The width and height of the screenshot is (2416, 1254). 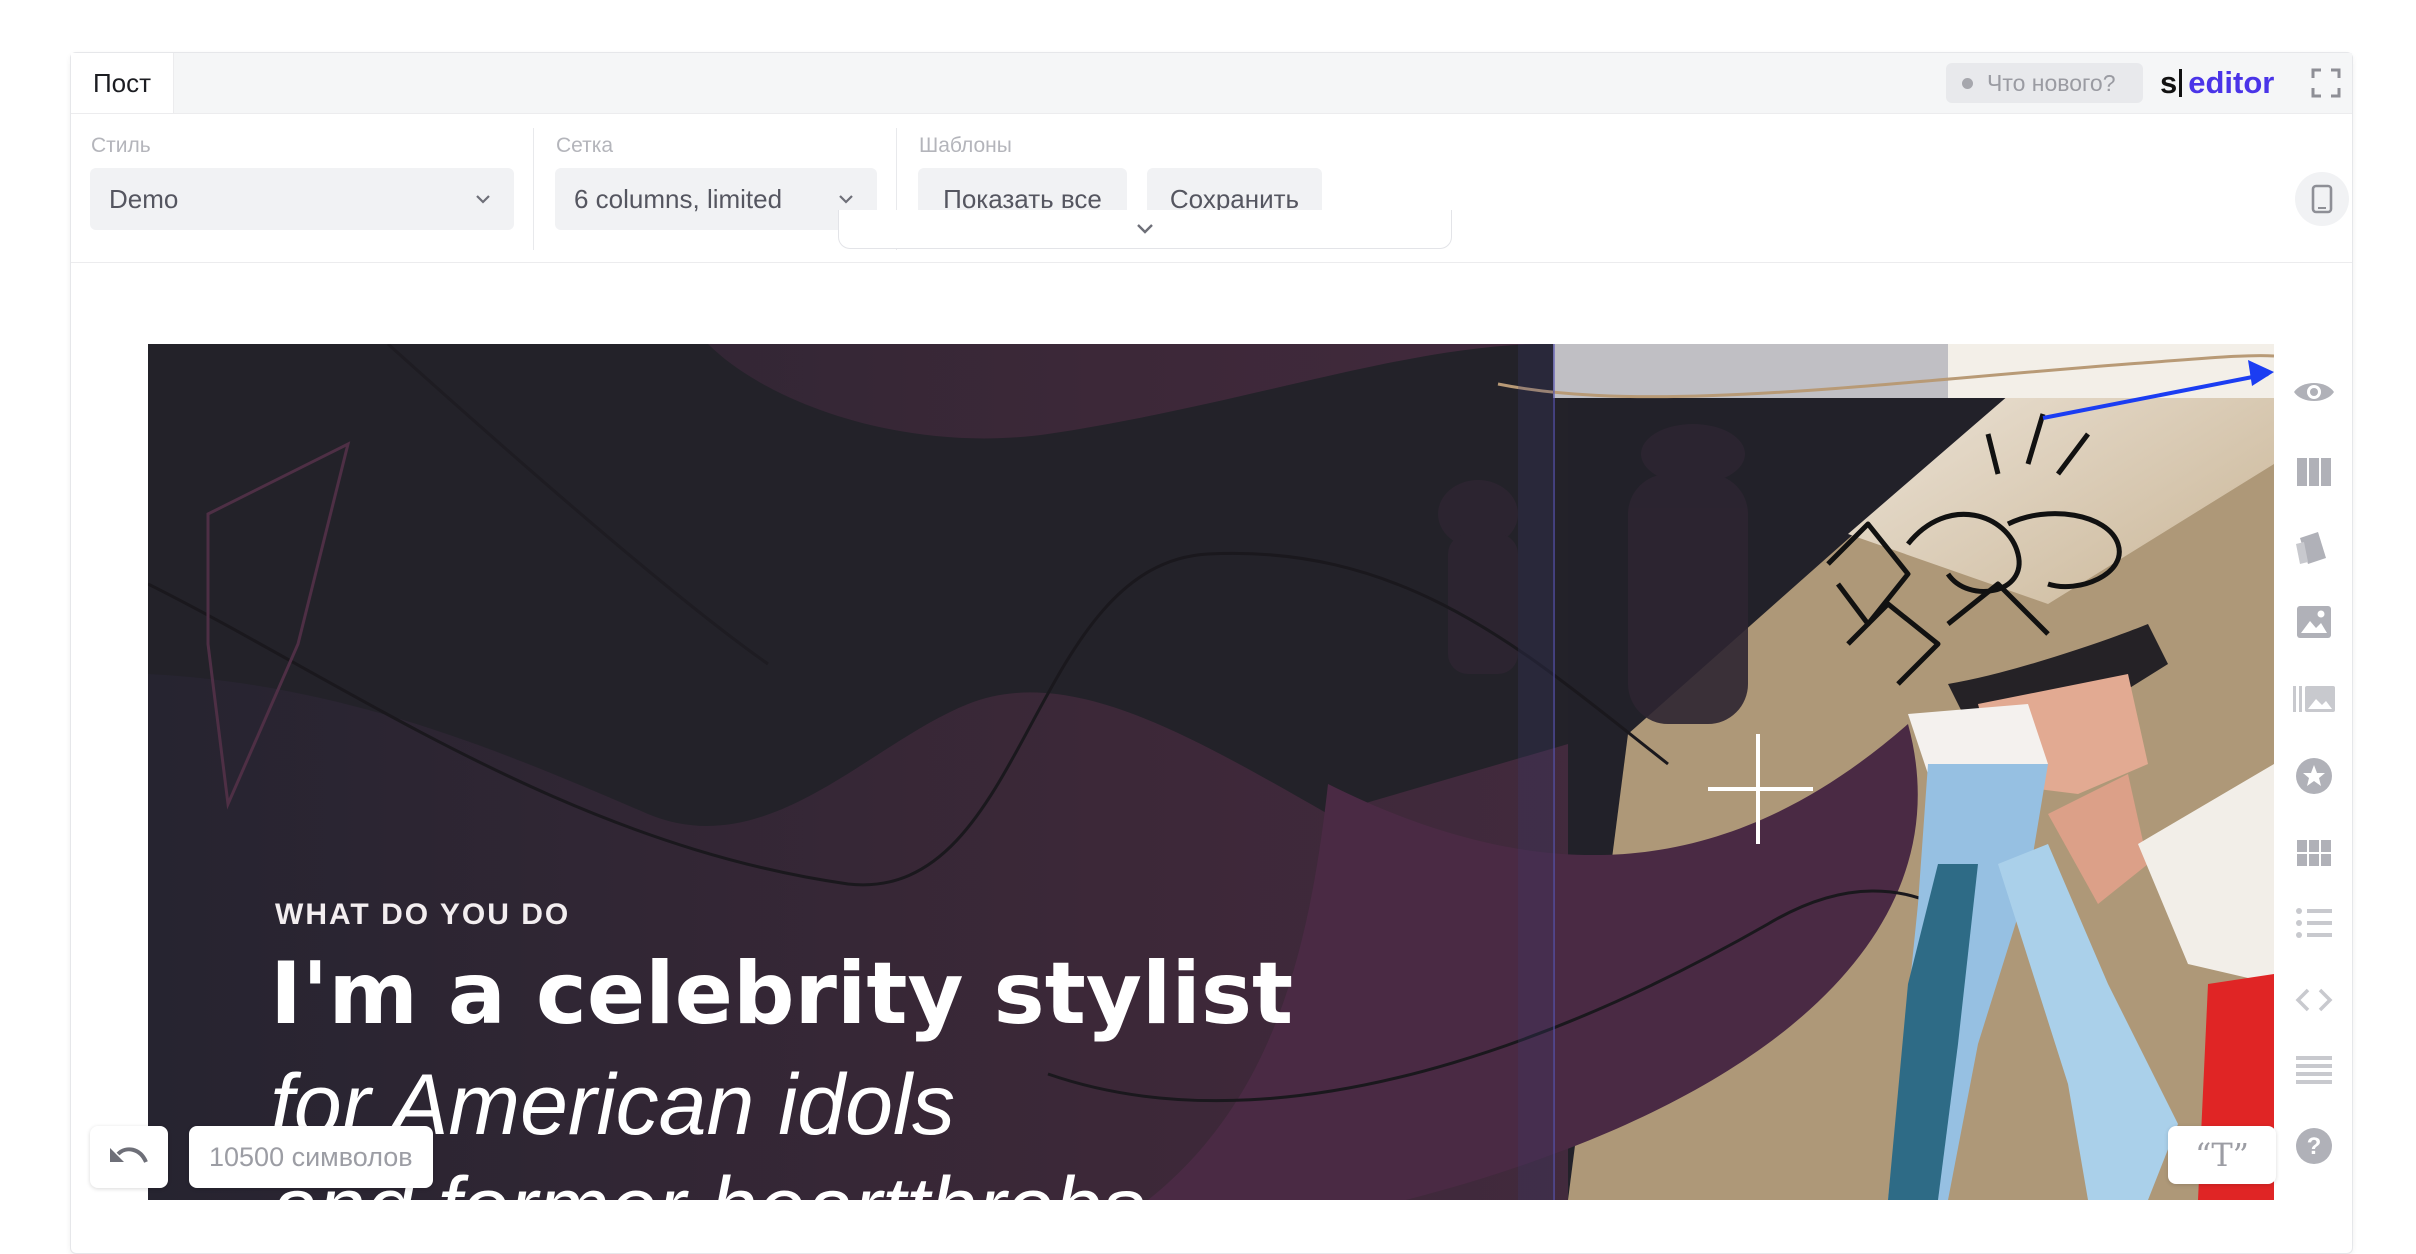 I want to click on undo-icon, so click(x=129, y=1155).